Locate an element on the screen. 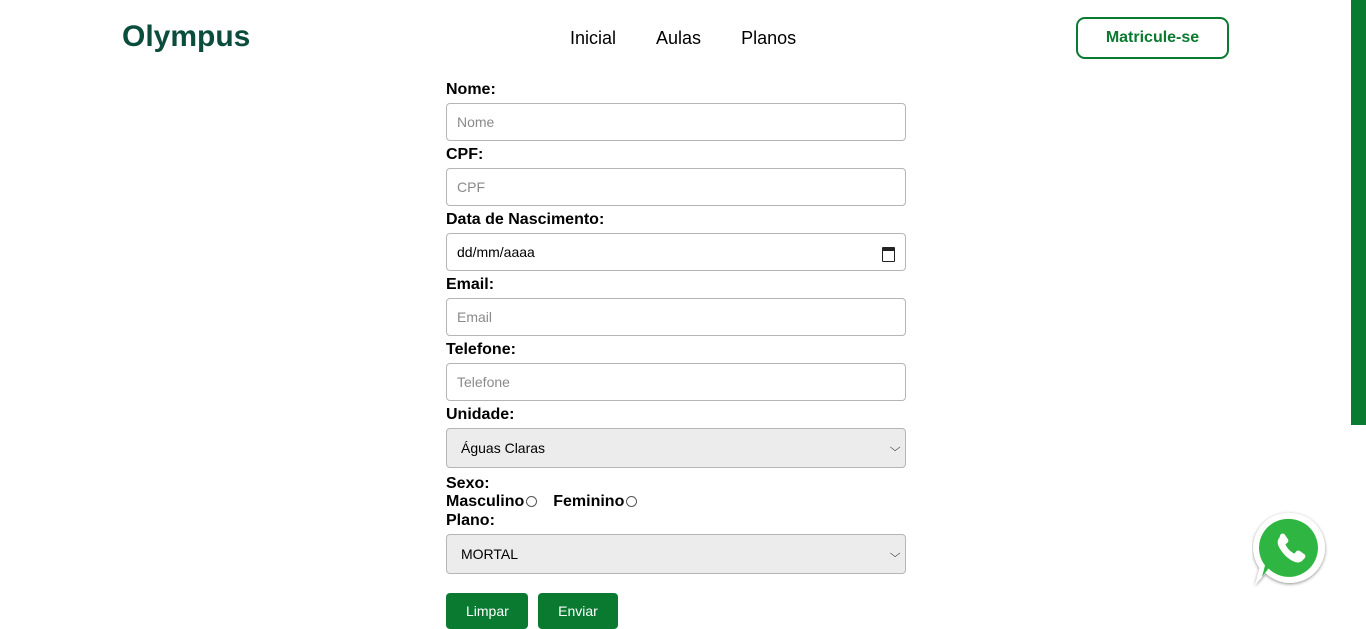 The height and width of the screenshot is (629, 1366). unidade-select: Águas Claras ⌵ is located at coordinates (676, 448).